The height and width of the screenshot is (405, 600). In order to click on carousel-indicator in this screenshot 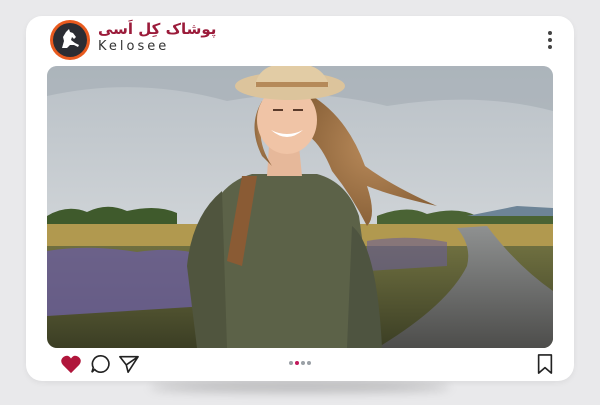, I will do `click(300, 363)`.